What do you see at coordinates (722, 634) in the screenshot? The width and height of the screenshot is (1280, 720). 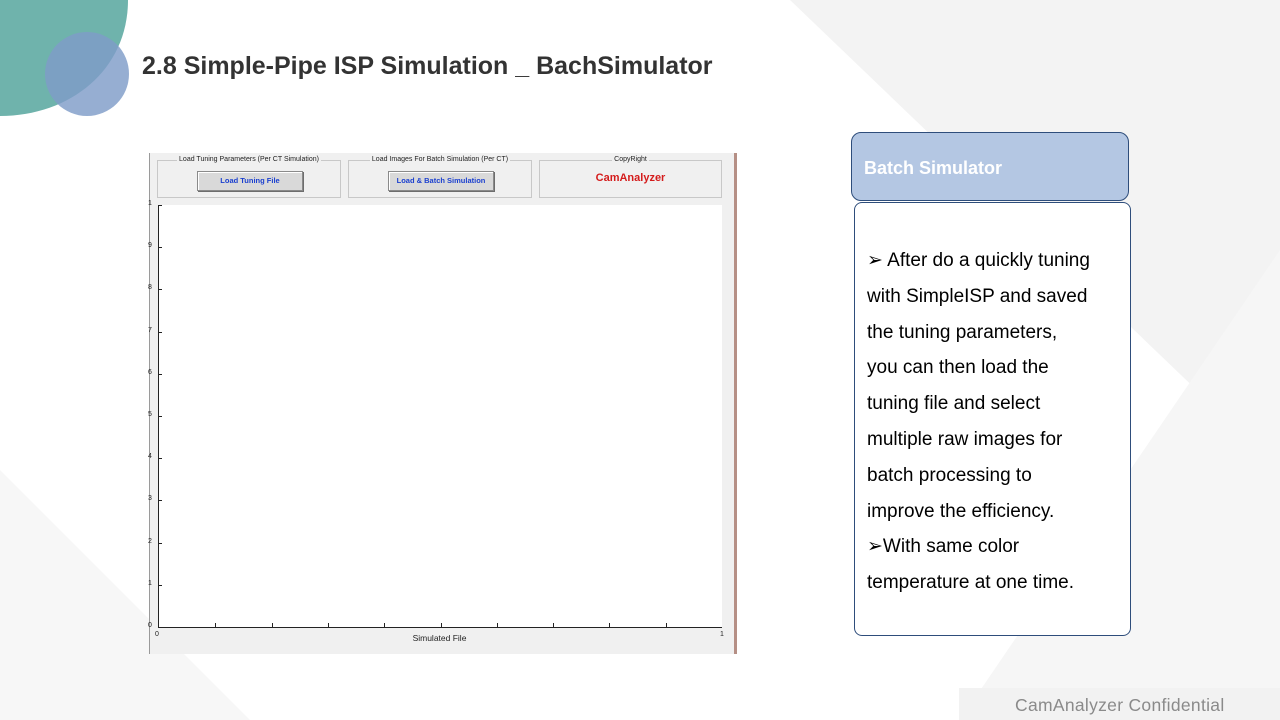 I see `x-tick-label-end: 1` at bounding box center [722, 634].